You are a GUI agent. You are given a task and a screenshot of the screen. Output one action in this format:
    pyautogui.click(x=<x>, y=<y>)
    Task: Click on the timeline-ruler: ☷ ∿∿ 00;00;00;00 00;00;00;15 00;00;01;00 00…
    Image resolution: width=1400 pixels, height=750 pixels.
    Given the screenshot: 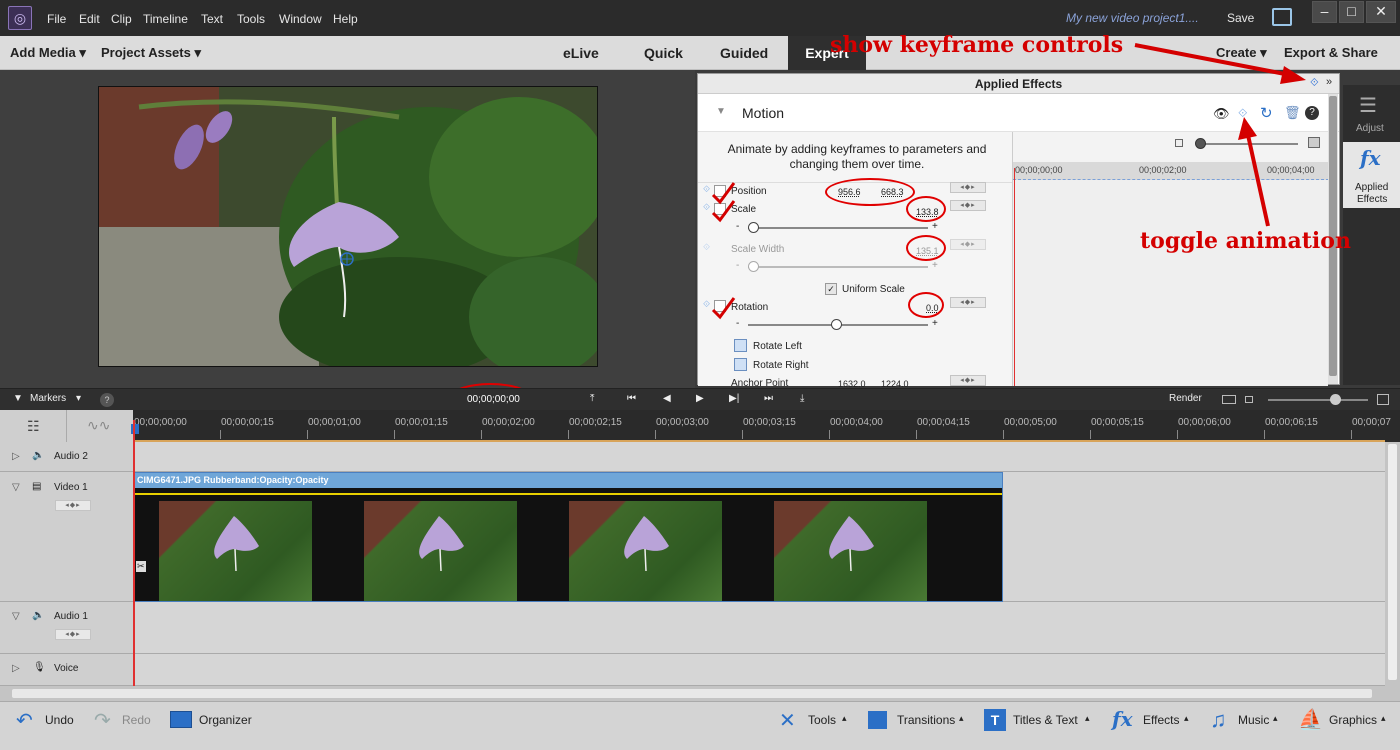 What is the action you would take?
    pyautogui.click(x=700, y=426)
    